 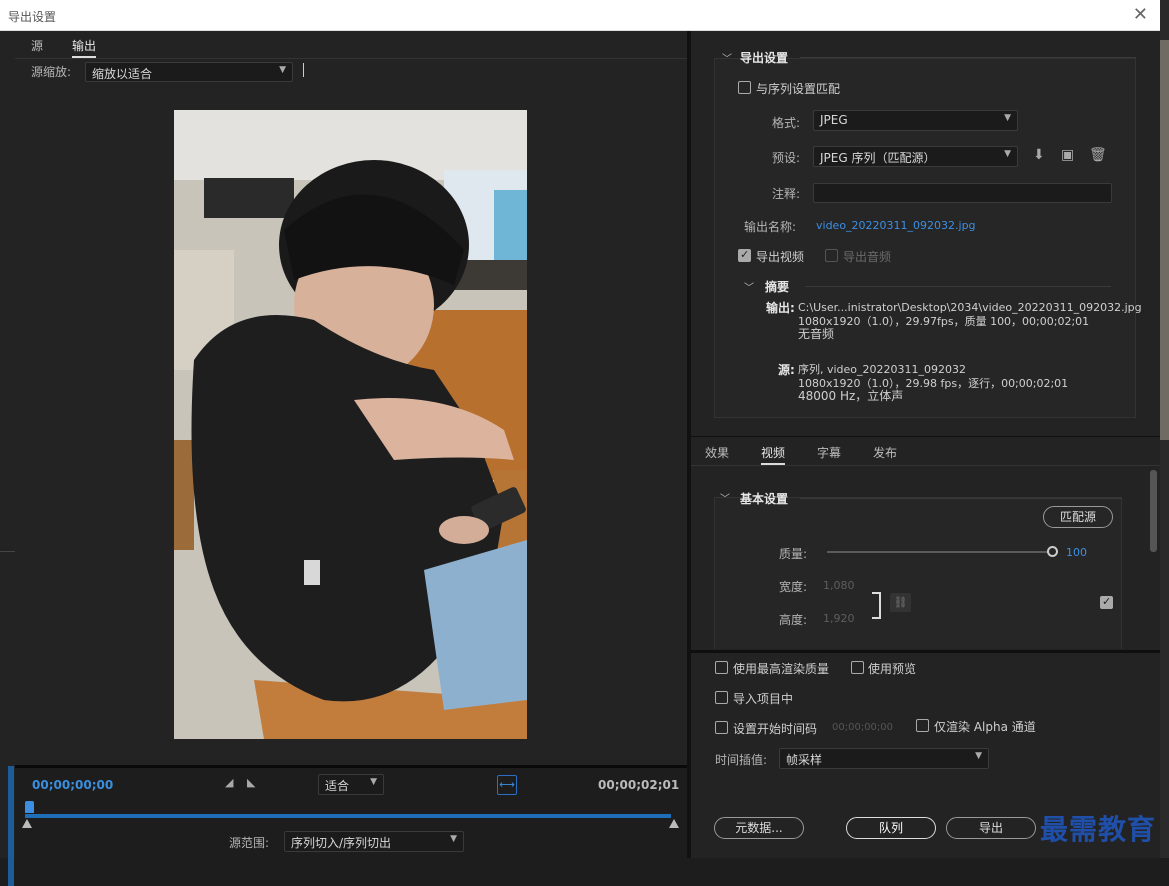 What do you see at coordinates (781, 669) in the screenshot?
I see `max-render-label: 使用最高渲染质量` at bounding box center [781, 669].